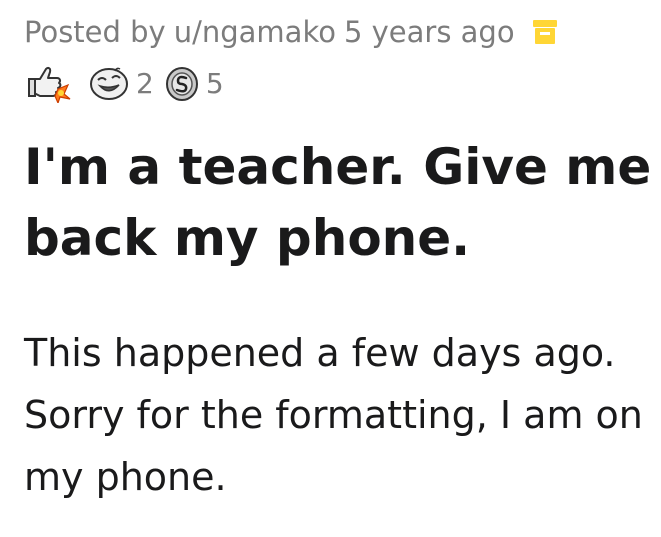 The height and width of the screenshot is (537, 661). What do you see at coordinates (145, 83) in the screenshot?
I see `award-count: 2` at bounding box center [145, 83].